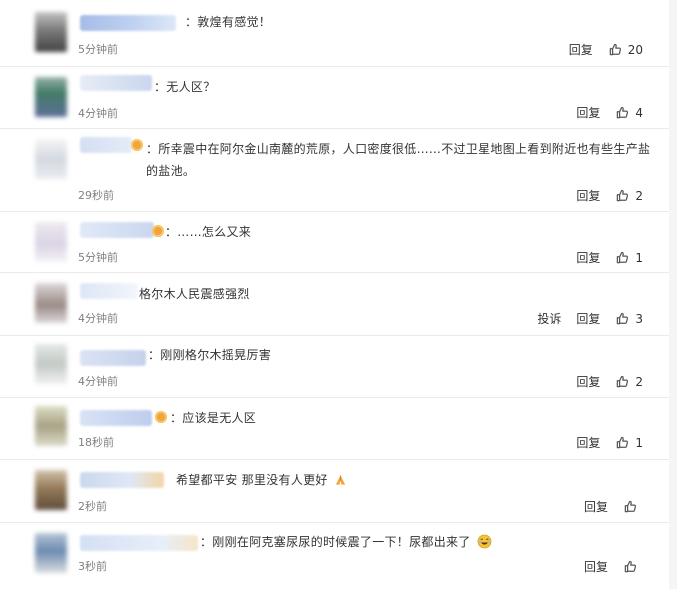 This screenshot has width=677, height=589. I want to click on comment-body: ：敦煌有感觉！, so click(228, 22).